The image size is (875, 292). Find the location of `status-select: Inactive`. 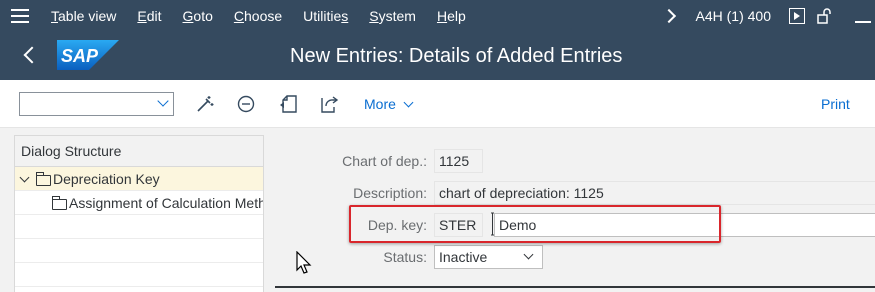

status-select: Inactive is located at coordinates (488, 257).